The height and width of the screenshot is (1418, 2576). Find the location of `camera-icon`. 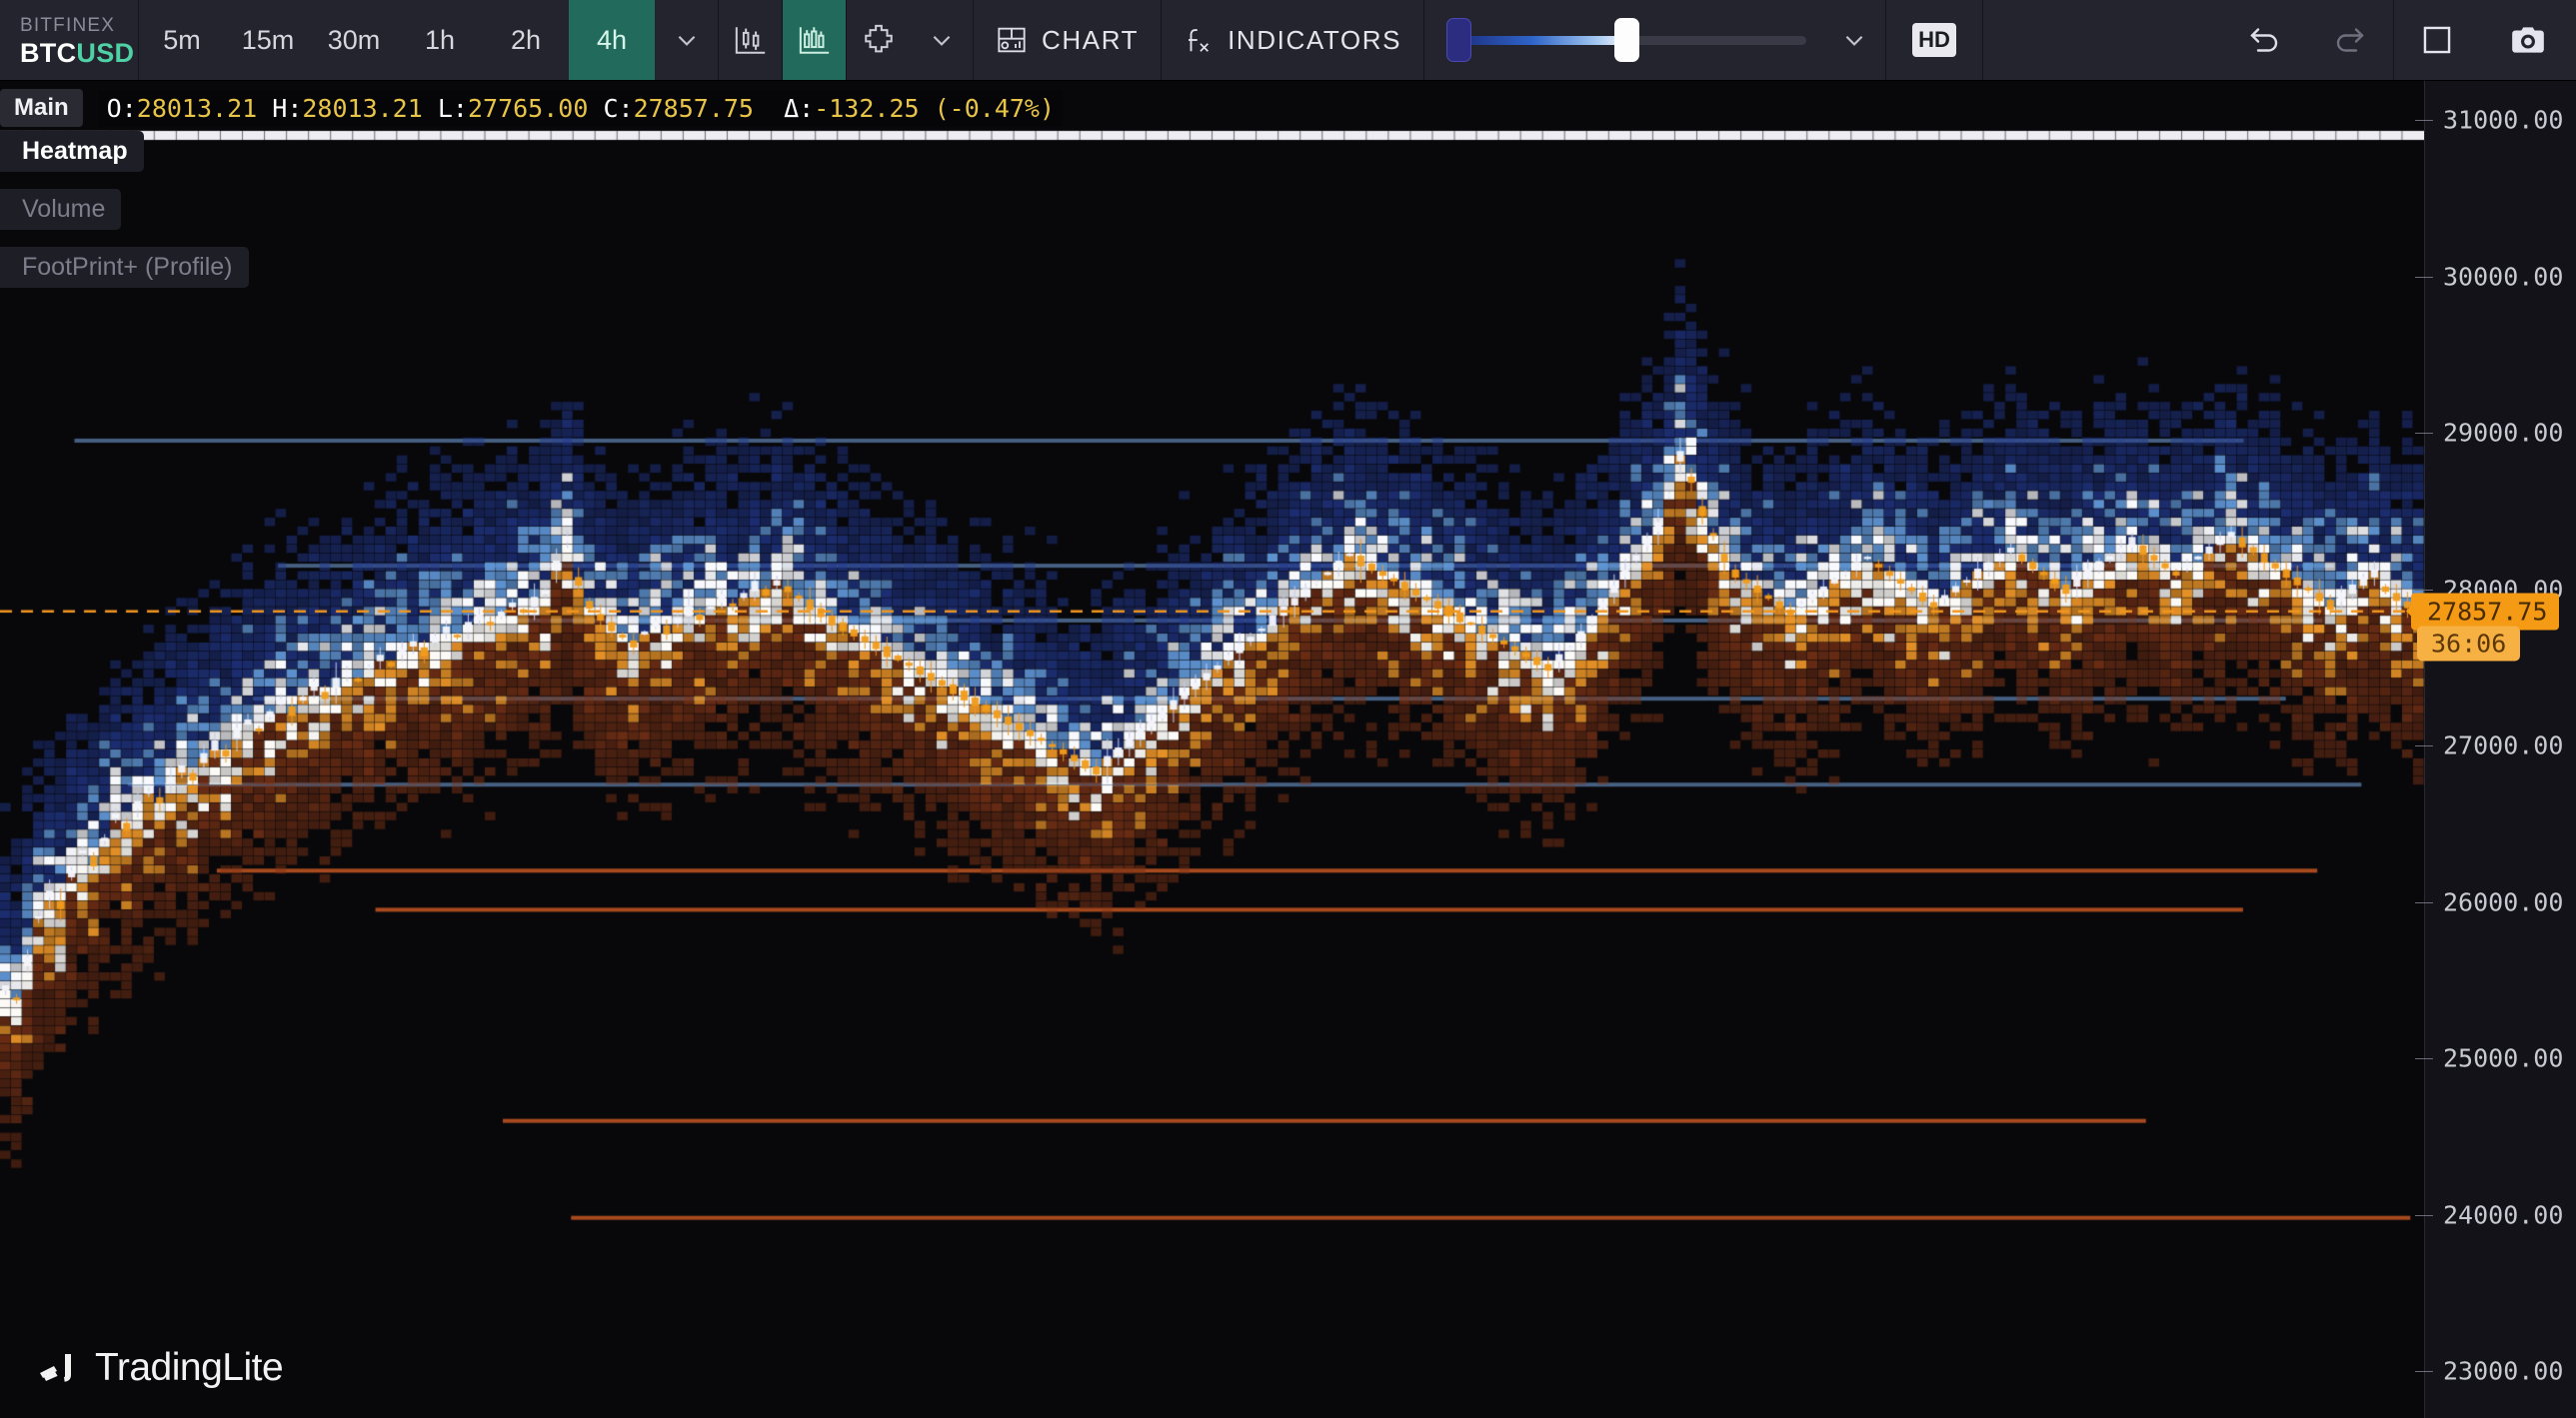

camera-icon is located at coordinates (2528, 40).